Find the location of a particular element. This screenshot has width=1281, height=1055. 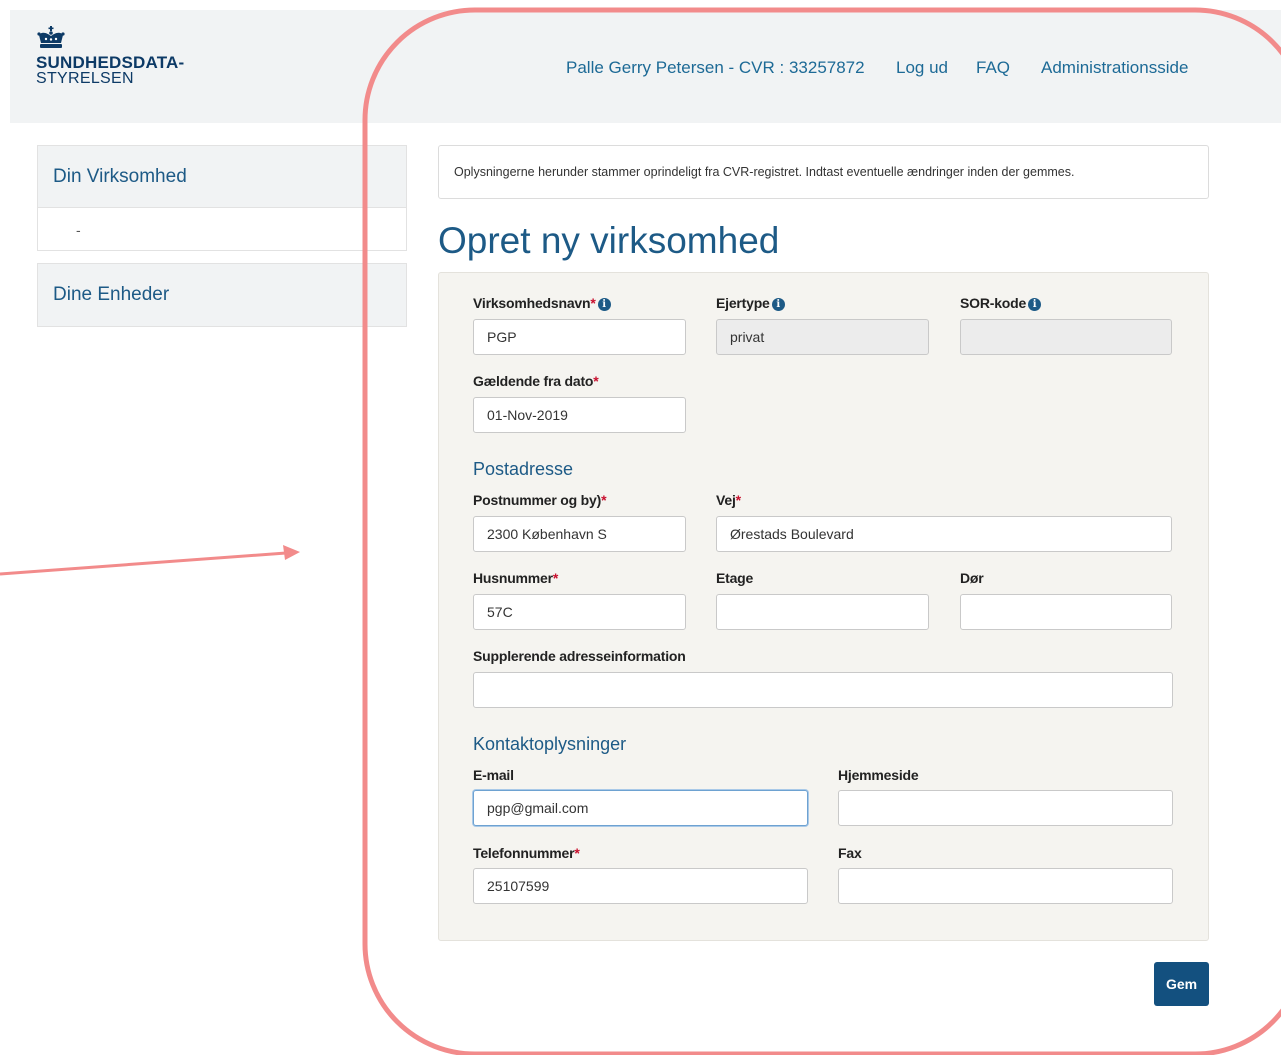

valid-from-date-input is located at coordinates (579, 415).